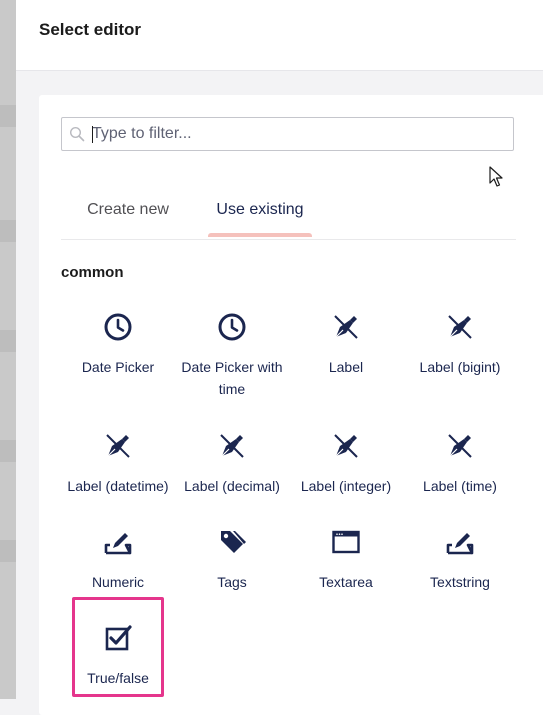  I want to click on editor-item-label: Tags, so click(232, 582).